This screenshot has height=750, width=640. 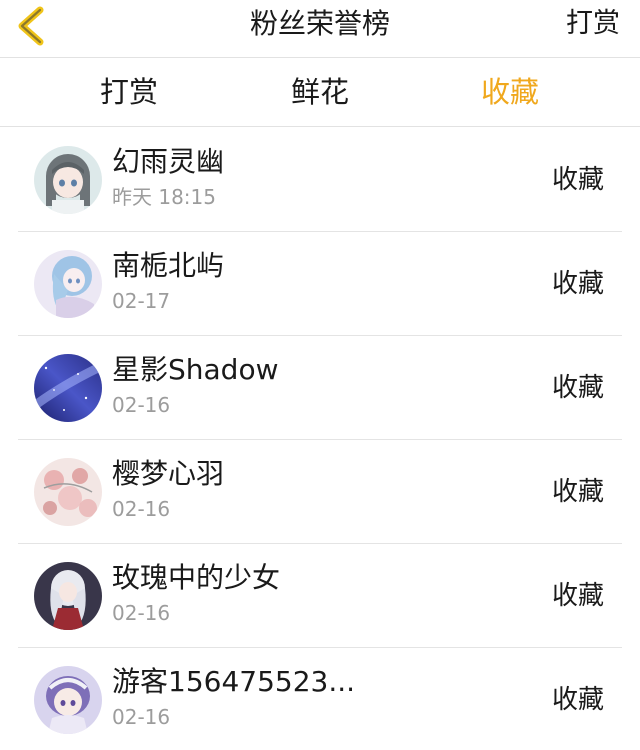 What do you see at coordinates (320, 596) in the screenshot?
I see `list-item: 玫瑰中的少女 02-16 收藏` at bounding box center [320, 596].